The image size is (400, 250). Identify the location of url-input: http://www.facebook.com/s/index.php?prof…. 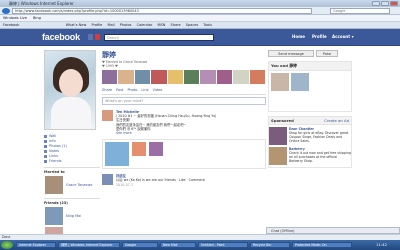
(162, 11).